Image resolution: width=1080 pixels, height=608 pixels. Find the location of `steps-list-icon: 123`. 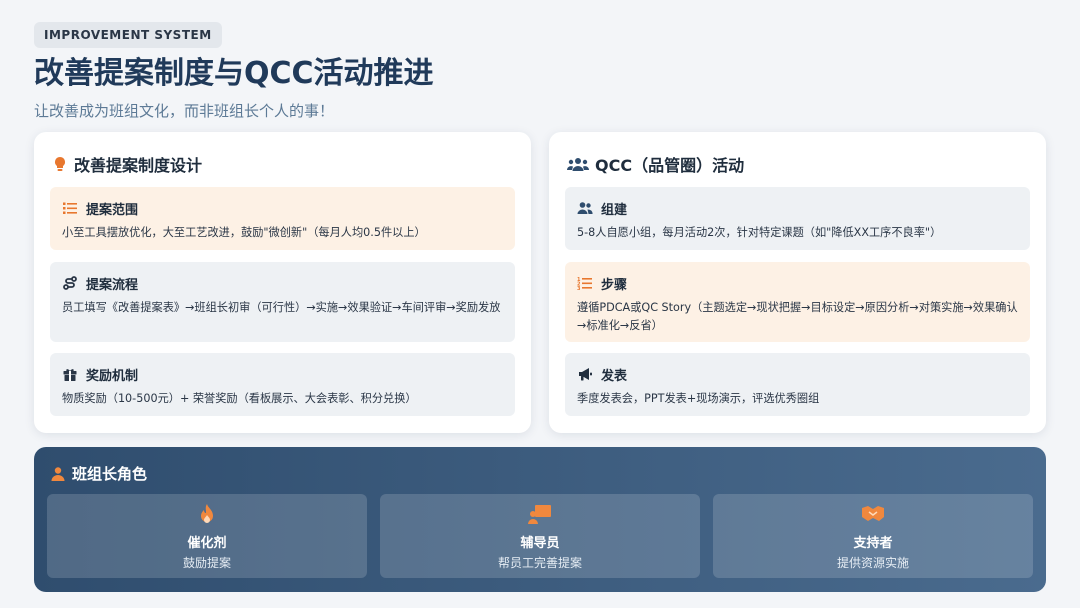

steps-list-icon: 123 is located at coordinates (585, 283).